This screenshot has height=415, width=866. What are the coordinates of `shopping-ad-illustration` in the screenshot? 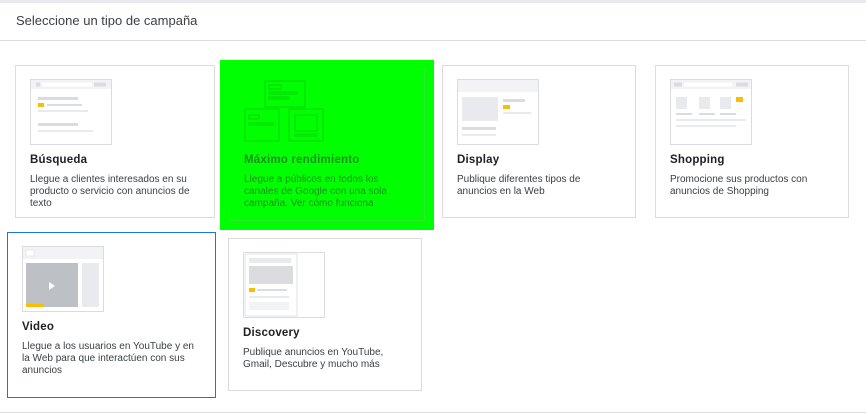 It's located at (711, 112).